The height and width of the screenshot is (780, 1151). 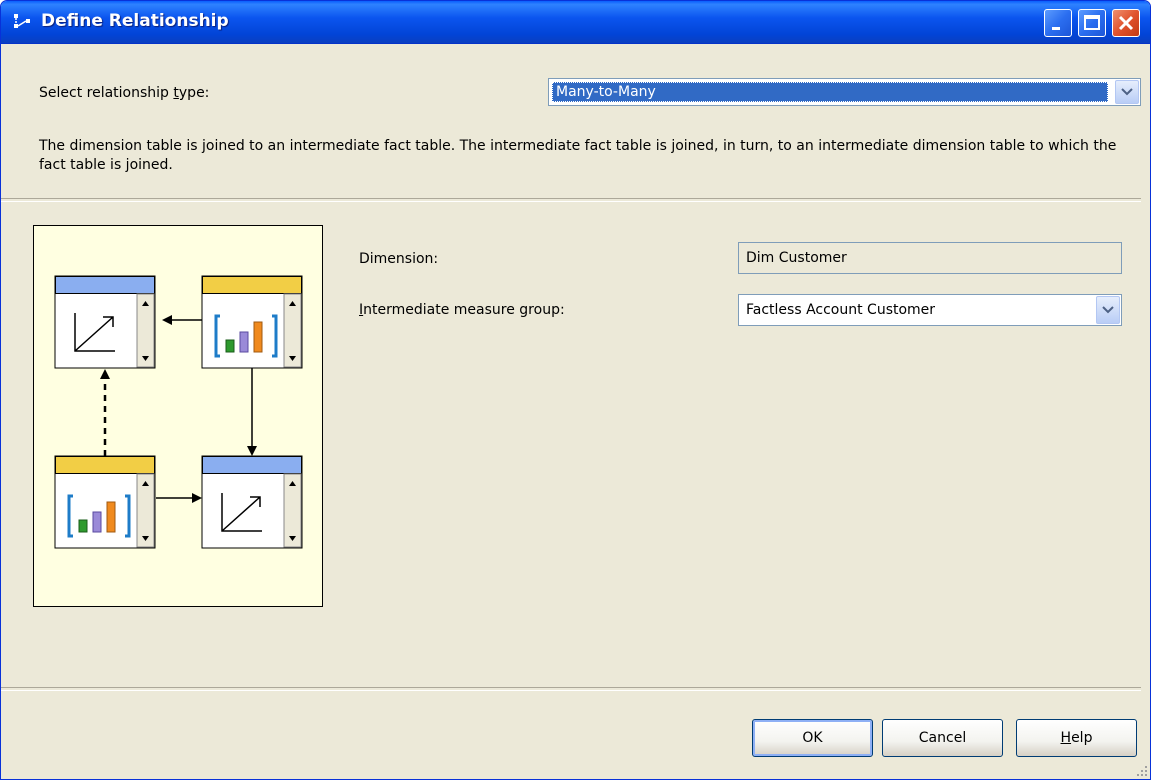 What do you see at coordinates (105, 285) in the screenshot?
I see `diagram-dimension-table-top-header` at bounding box center [105, 285].